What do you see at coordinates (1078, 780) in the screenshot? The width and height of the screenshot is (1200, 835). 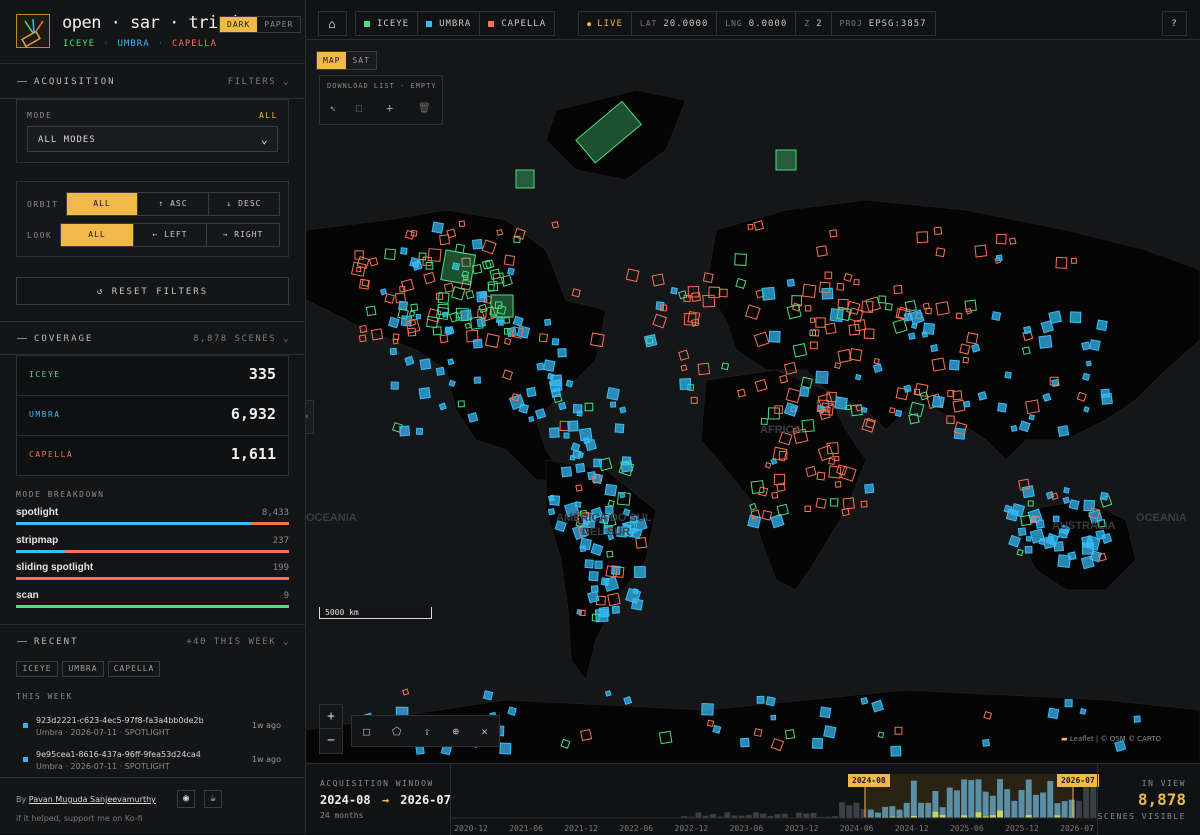 I see `timeline-handle-end: 2026-07` at bounding box center [1078, 780].